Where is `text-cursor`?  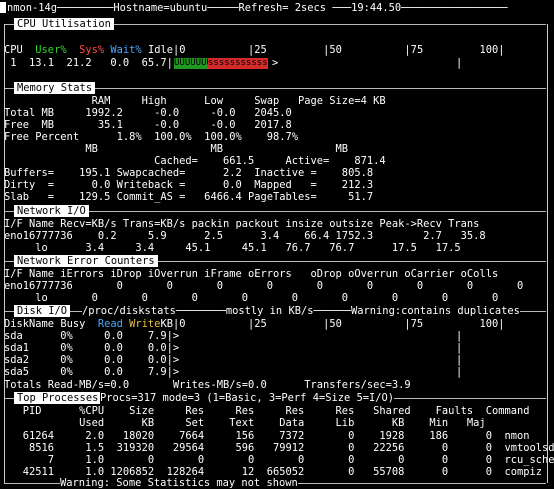 text-cursor is located at coordinates (3, 7).